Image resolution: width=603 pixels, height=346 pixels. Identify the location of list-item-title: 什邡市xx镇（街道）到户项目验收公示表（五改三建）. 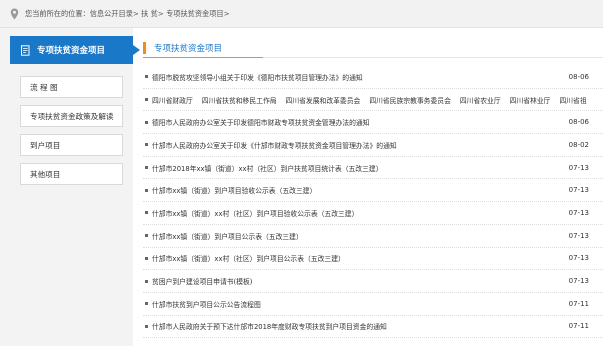
(377, 190).